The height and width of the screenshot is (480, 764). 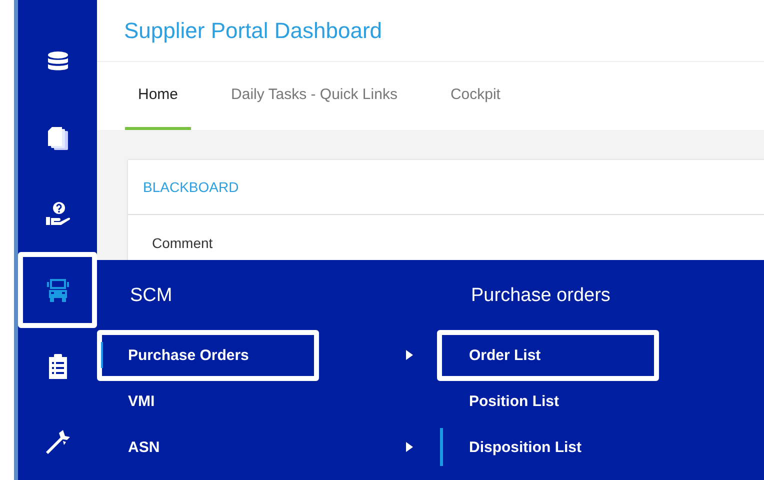 What do you see at coordinates (150, 296) in the screenshot?
I see `menu-heading: SCM` at bounding box center [150, 296].